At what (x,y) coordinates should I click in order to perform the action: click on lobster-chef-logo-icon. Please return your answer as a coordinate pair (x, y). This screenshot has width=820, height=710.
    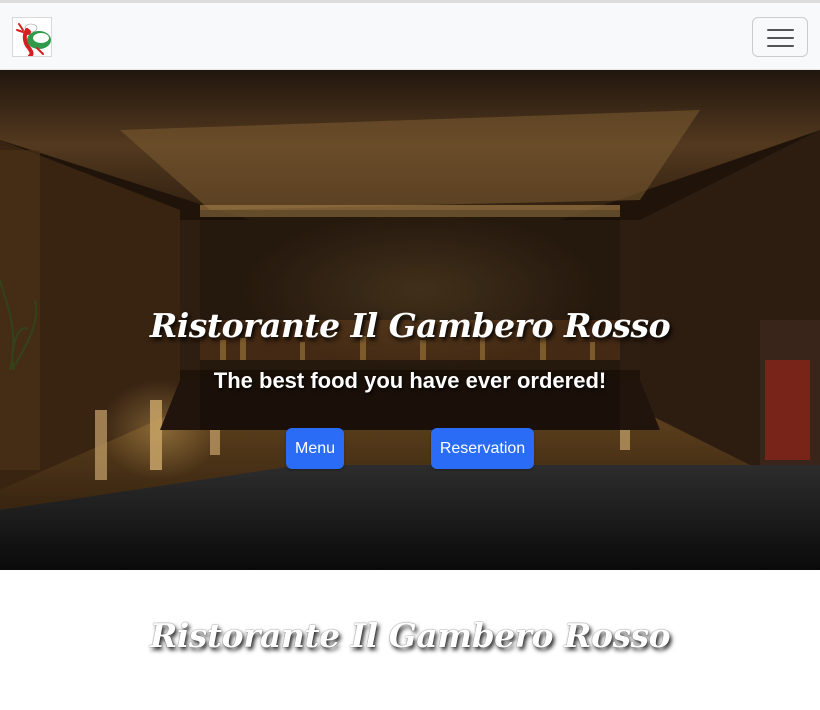
    Looking at the image, I should click on (32, 37).